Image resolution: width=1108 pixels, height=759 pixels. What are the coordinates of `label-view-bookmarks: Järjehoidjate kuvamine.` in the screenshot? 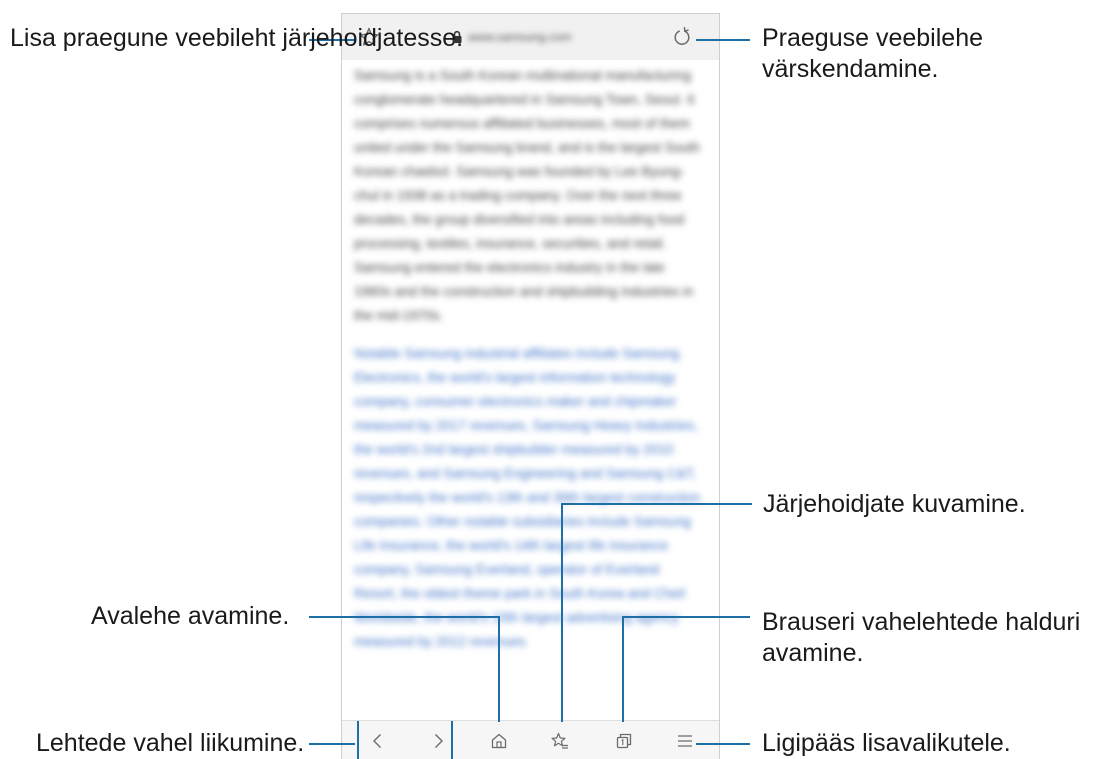 It's located at (894, 504).